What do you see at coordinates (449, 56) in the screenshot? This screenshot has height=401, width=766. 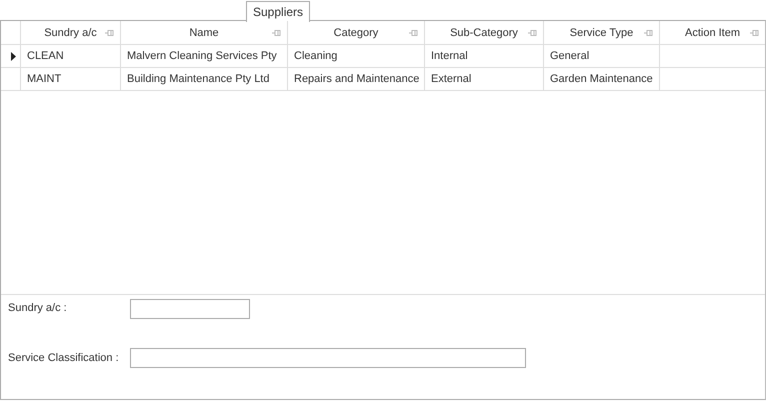 I see `table-cell: Internal` at bounding box center [449, 56].